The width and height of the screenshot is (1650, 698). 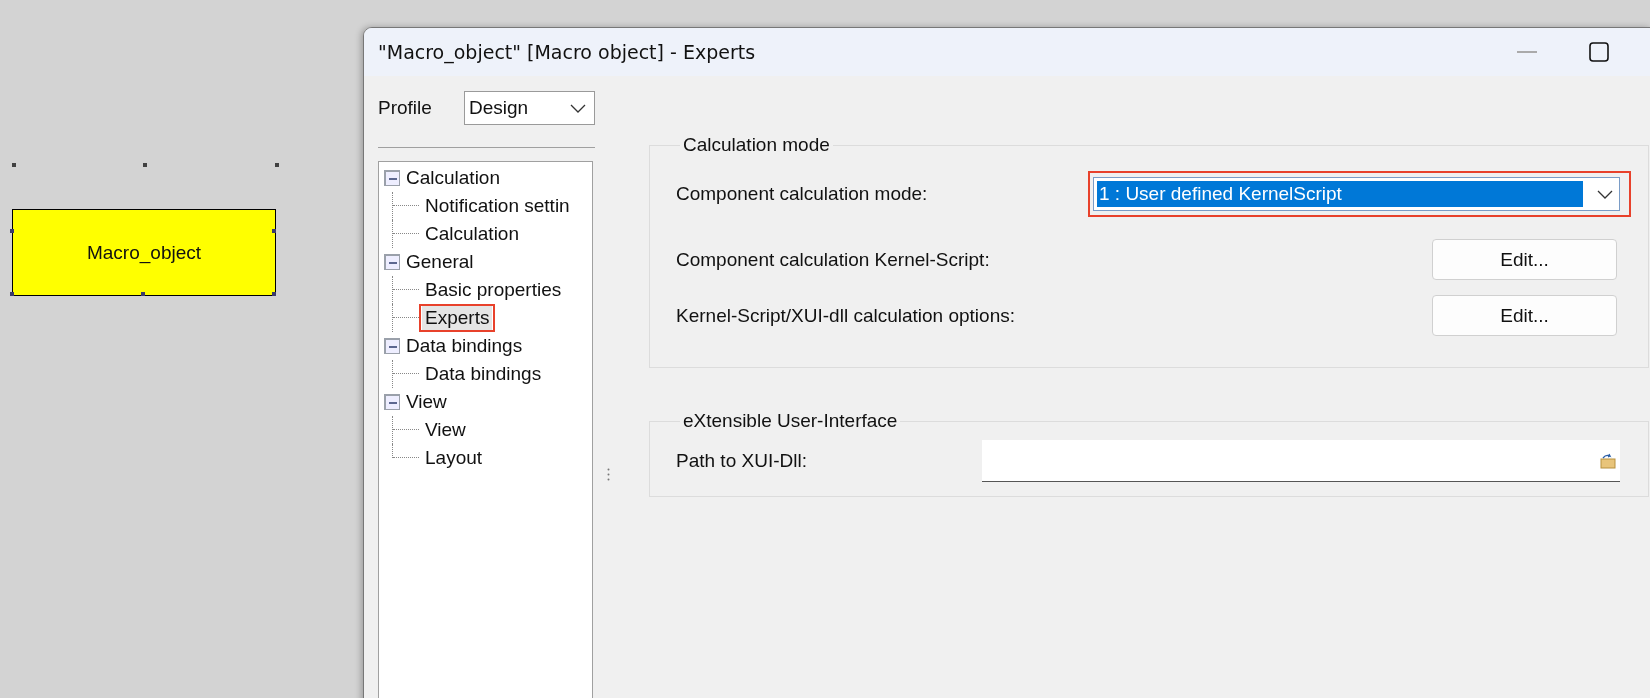 What do you see at coordinates (567, 52) in the screenshot?
I see `window-title: "Macro_object" [Macro object] - Experts` at bounding box center [567, 52].